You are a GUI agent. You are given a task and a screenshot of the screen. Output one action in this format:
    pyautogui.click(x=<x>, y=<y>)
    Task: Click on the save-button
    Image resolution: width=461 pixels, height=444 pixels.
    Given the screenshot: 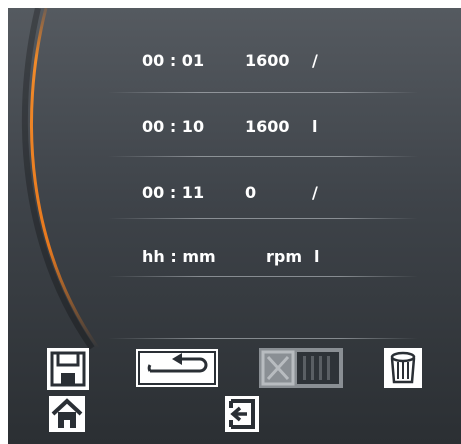 What is the action you would take?
    pyautogui.click(x=68, y=369)
    